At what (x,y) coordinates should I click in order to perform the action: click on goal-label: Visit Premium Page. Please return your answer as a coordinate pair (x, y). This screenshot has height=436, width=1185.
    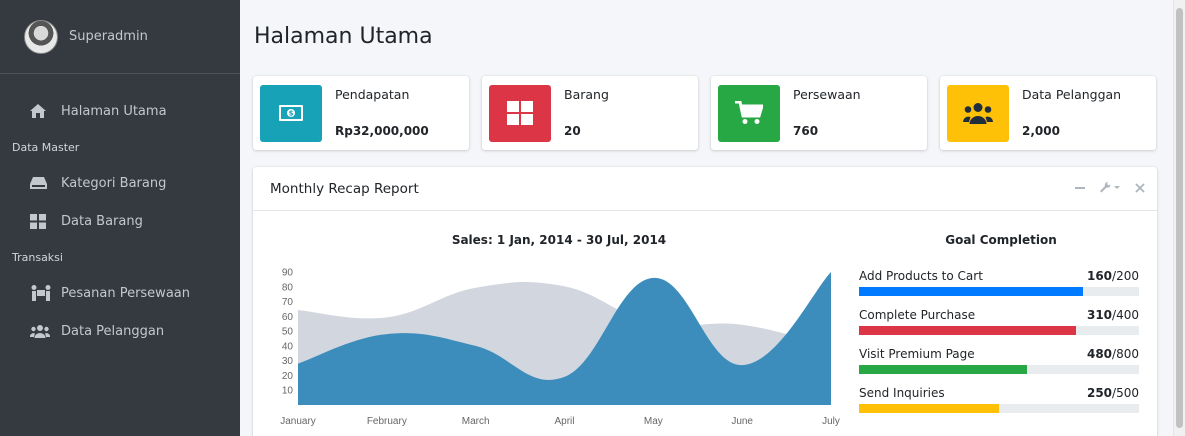
    Looking at the image, I should click on (917, 354).